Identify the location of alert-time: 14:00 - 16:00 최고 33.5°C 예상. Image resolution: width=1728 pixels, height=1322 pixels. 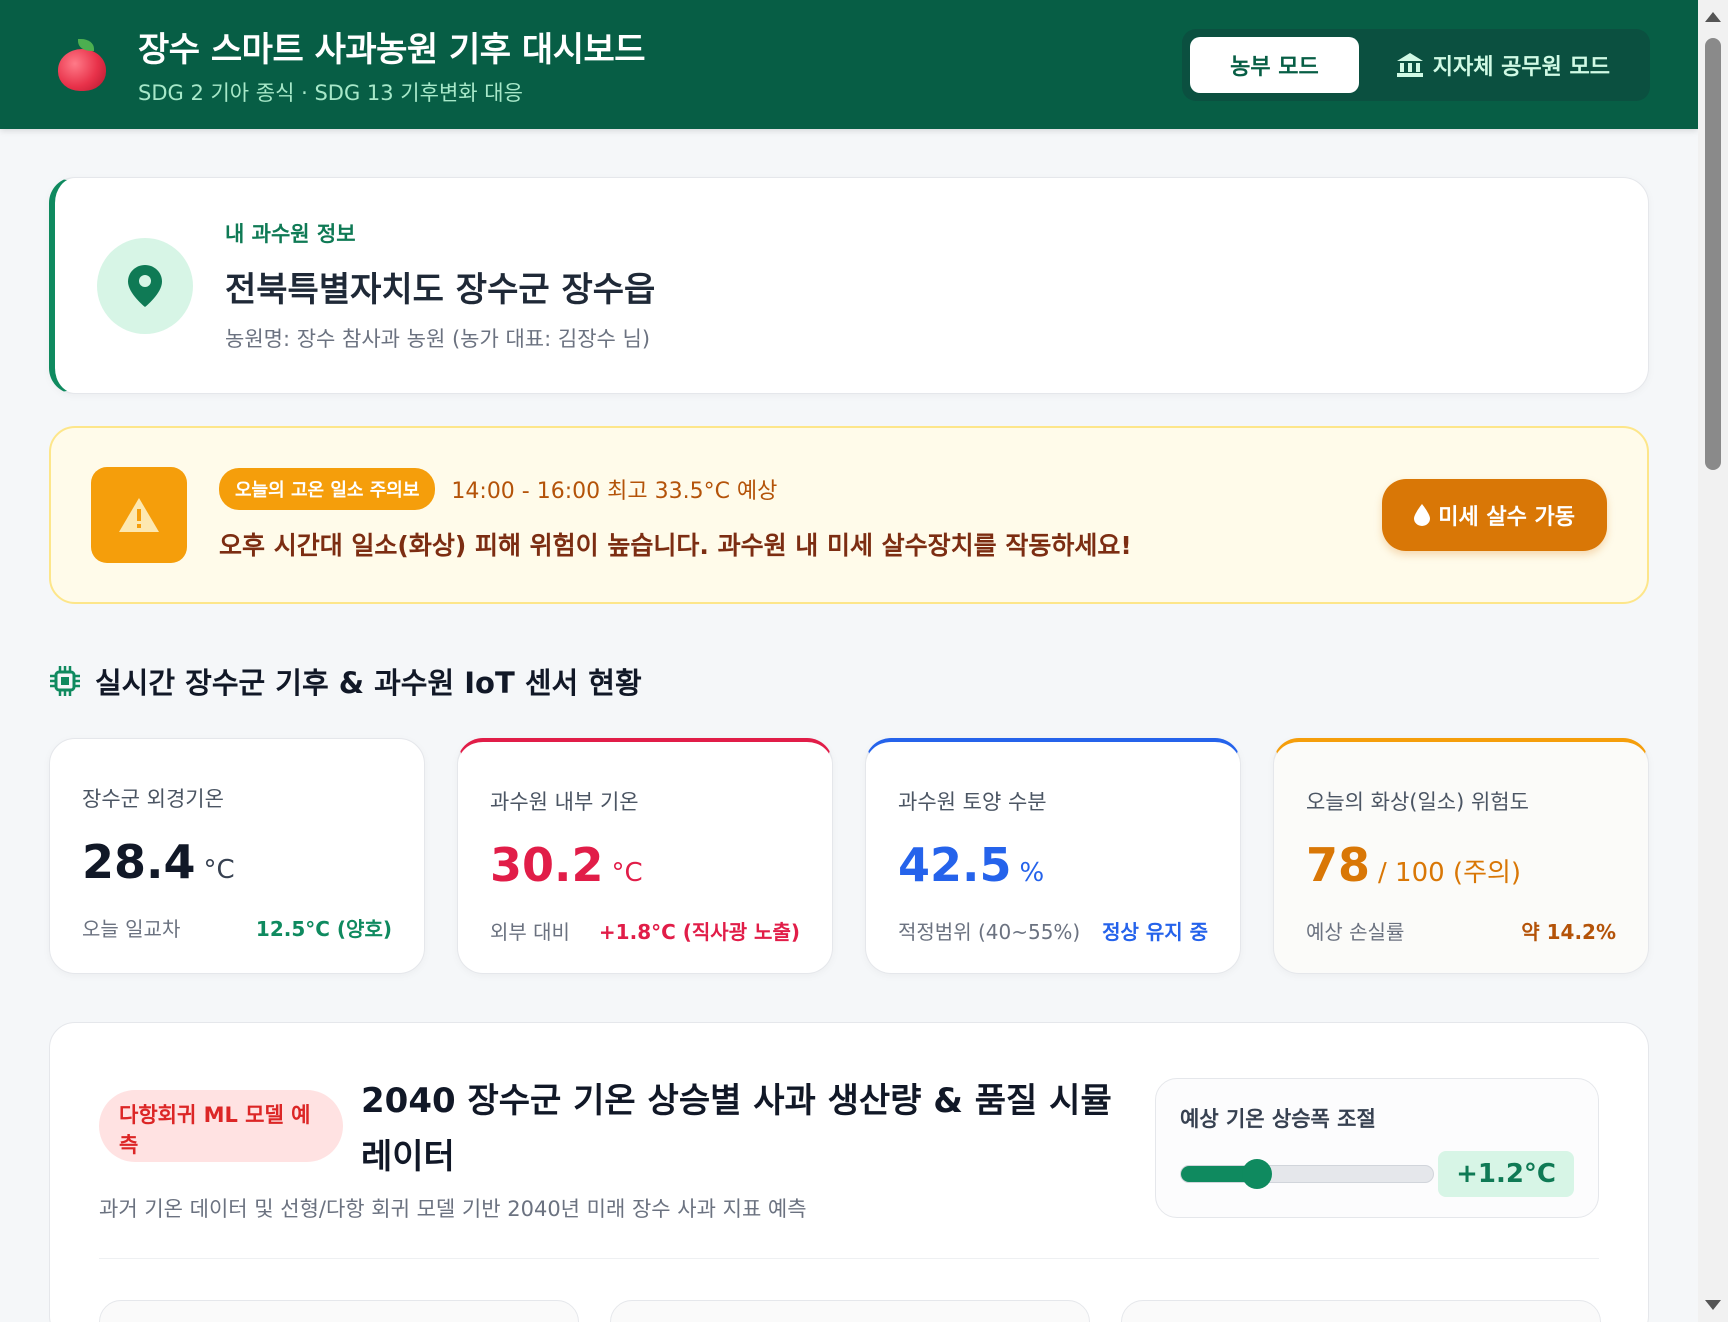
(614, 491).